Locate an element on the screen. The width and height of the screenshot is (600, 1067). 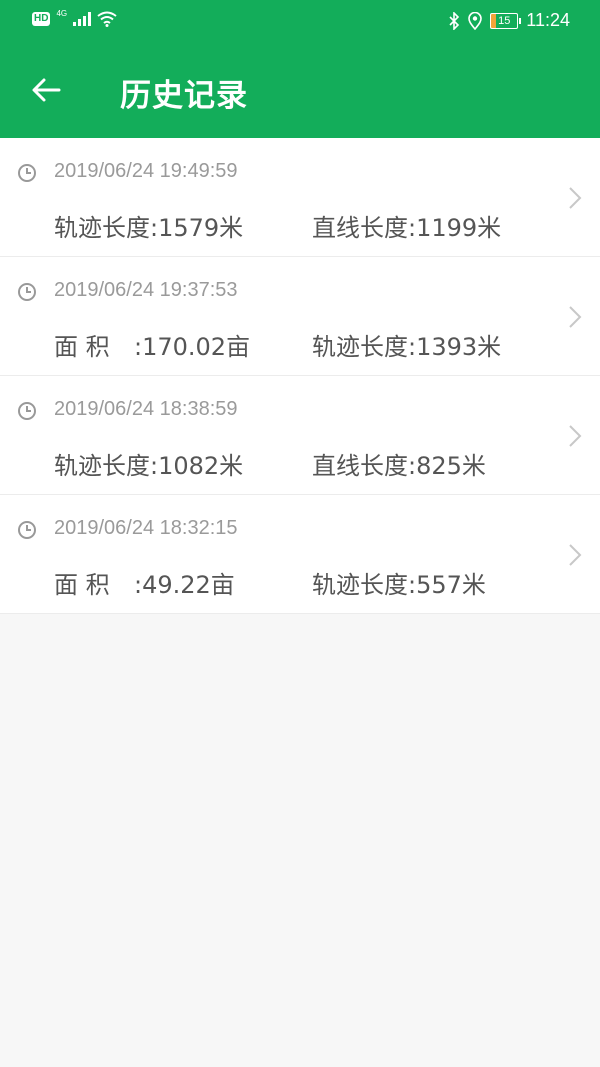
battery-level: 15 is located at coordinates (504, 20).